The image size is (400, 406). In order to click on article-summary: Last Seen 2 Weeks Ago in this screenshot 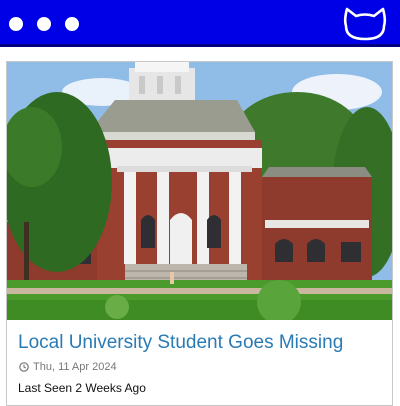, I will do `click(82, 388)`.